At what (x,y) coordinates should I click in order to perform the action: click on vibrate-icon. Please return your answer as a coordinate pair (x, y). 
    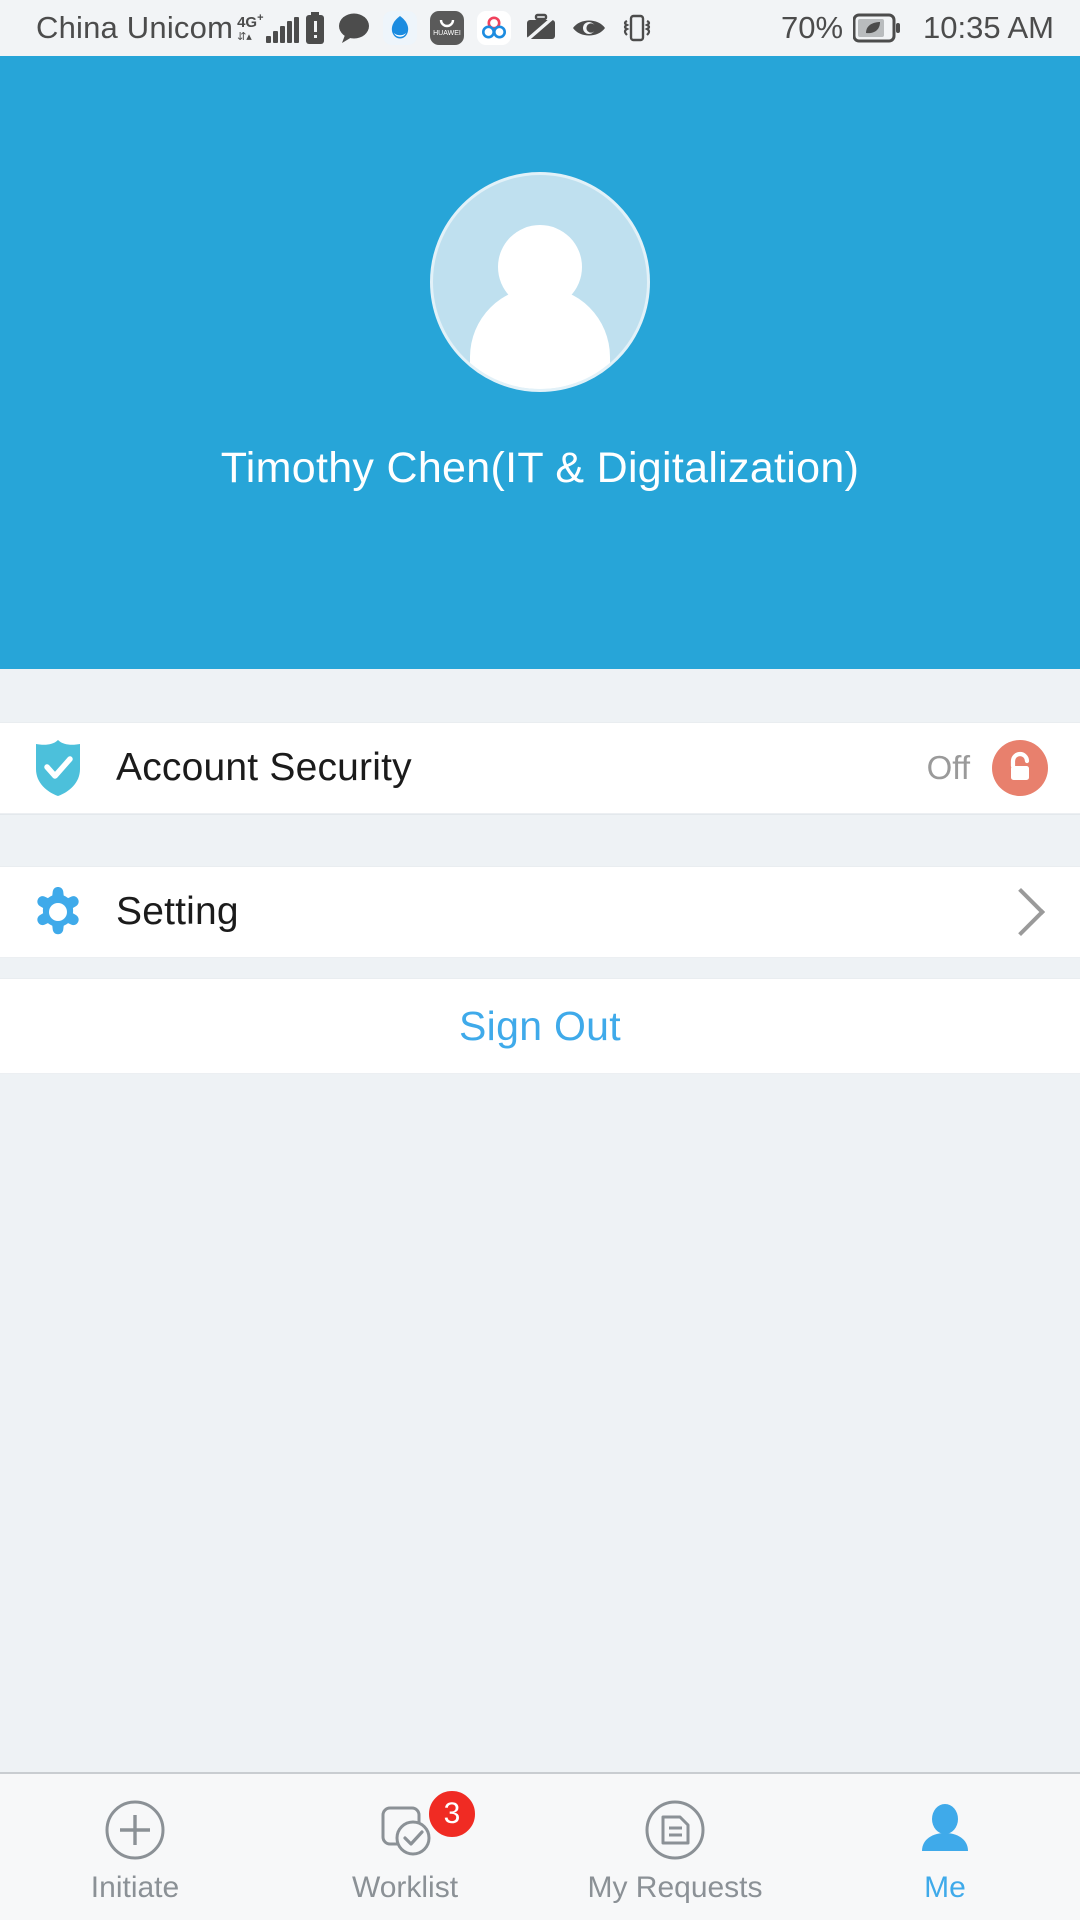
    Looking at the image, I should click on (636, 28).